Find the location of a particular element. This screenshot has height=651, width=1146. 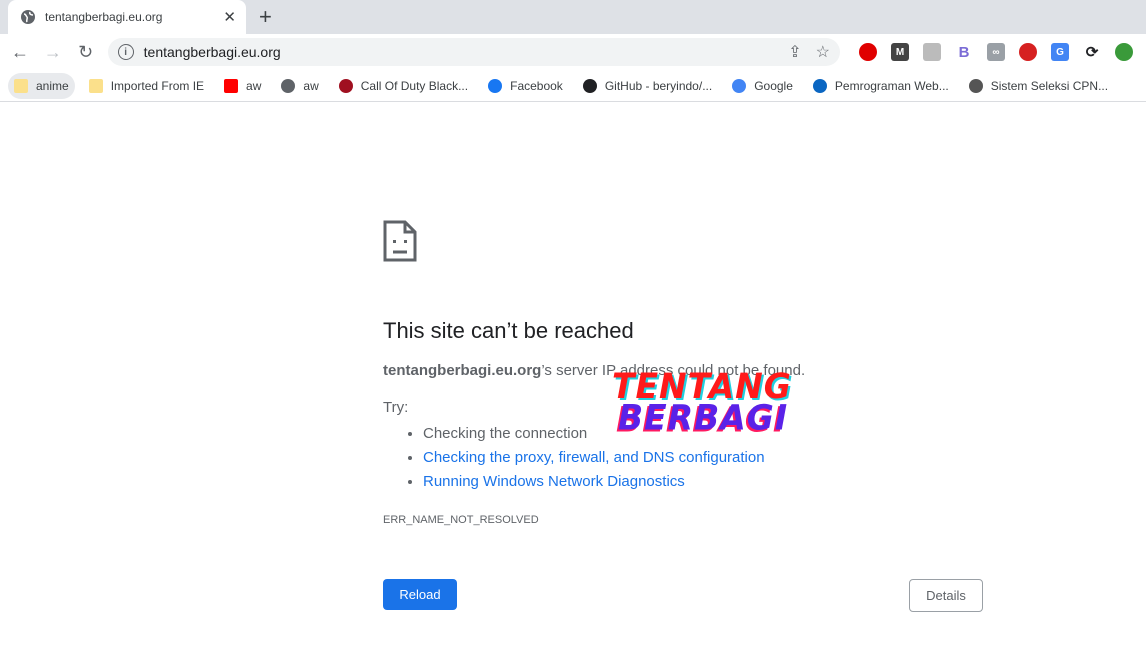

bookmark-item: anime is located at coordinates (41, 85).